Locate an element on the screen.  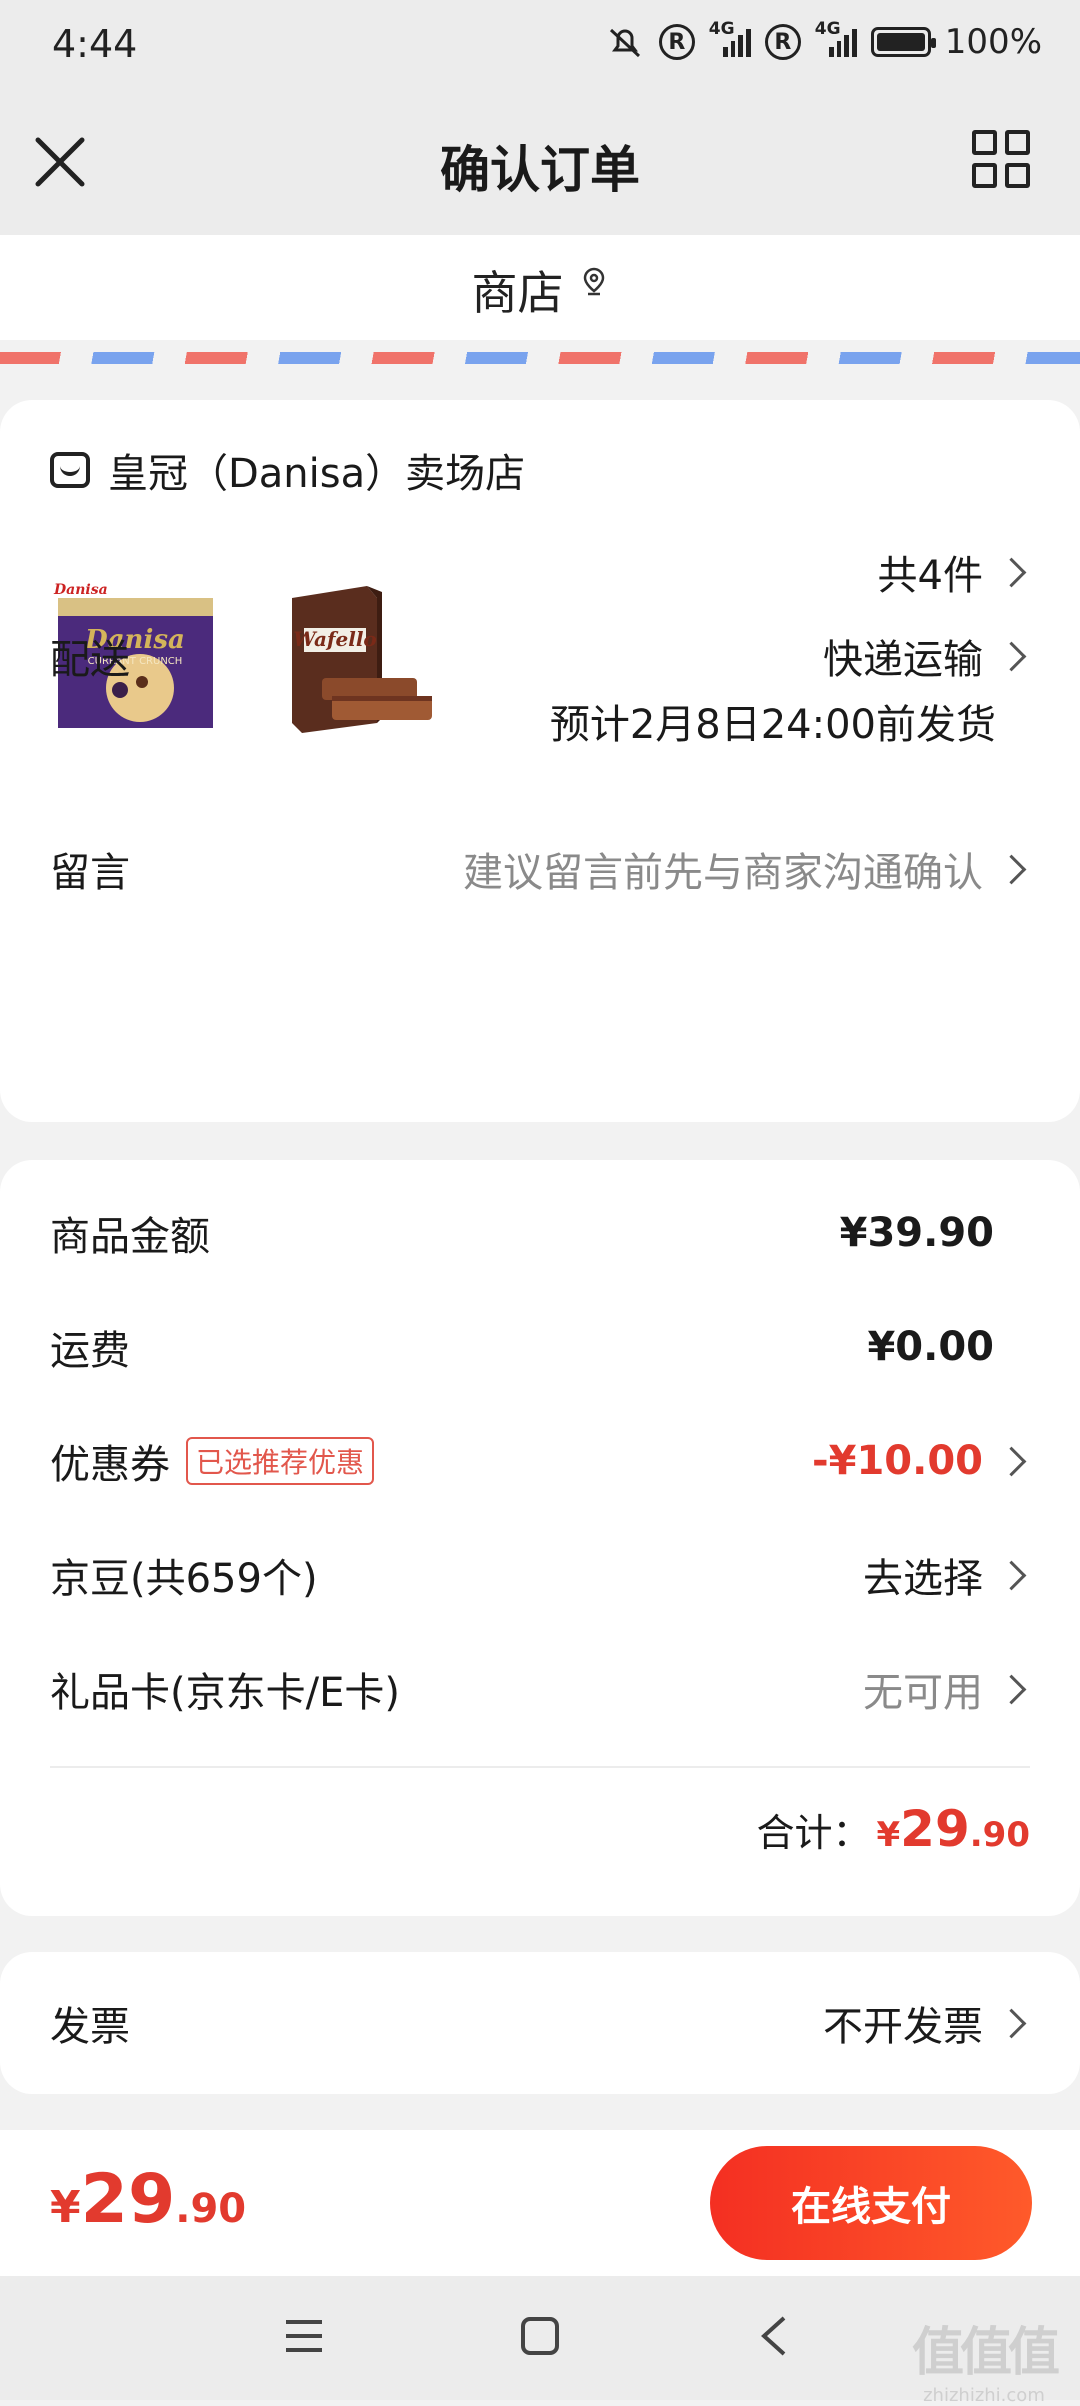
store-location-bar: 商店 is located at coordinates (540, 287).